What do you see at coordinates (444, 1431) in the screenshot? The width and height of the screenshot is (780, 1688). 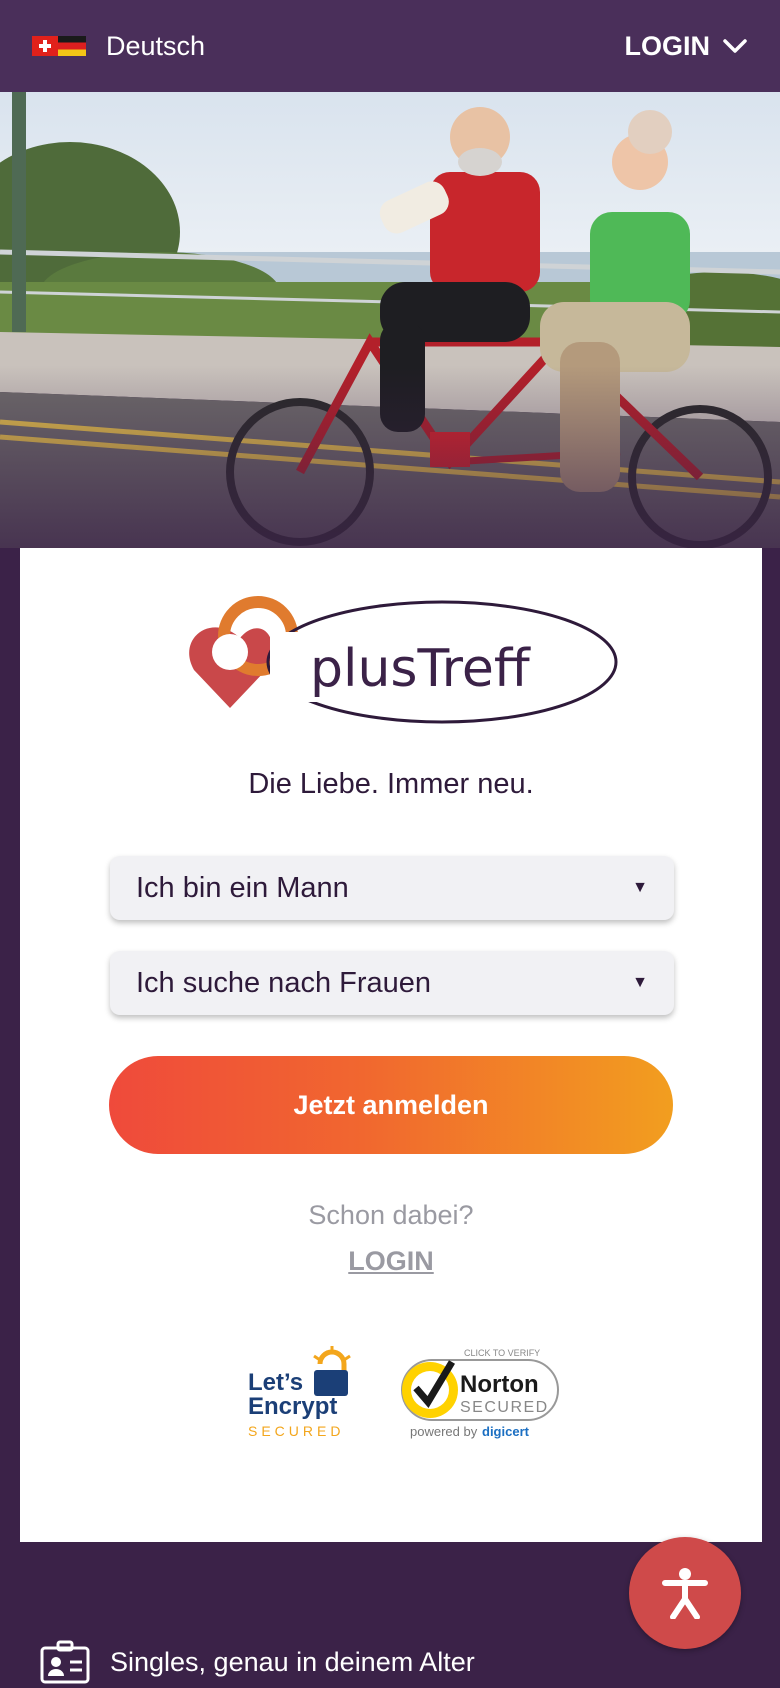 I see `svg-text: powered by` at bounding box center [444, 1431].